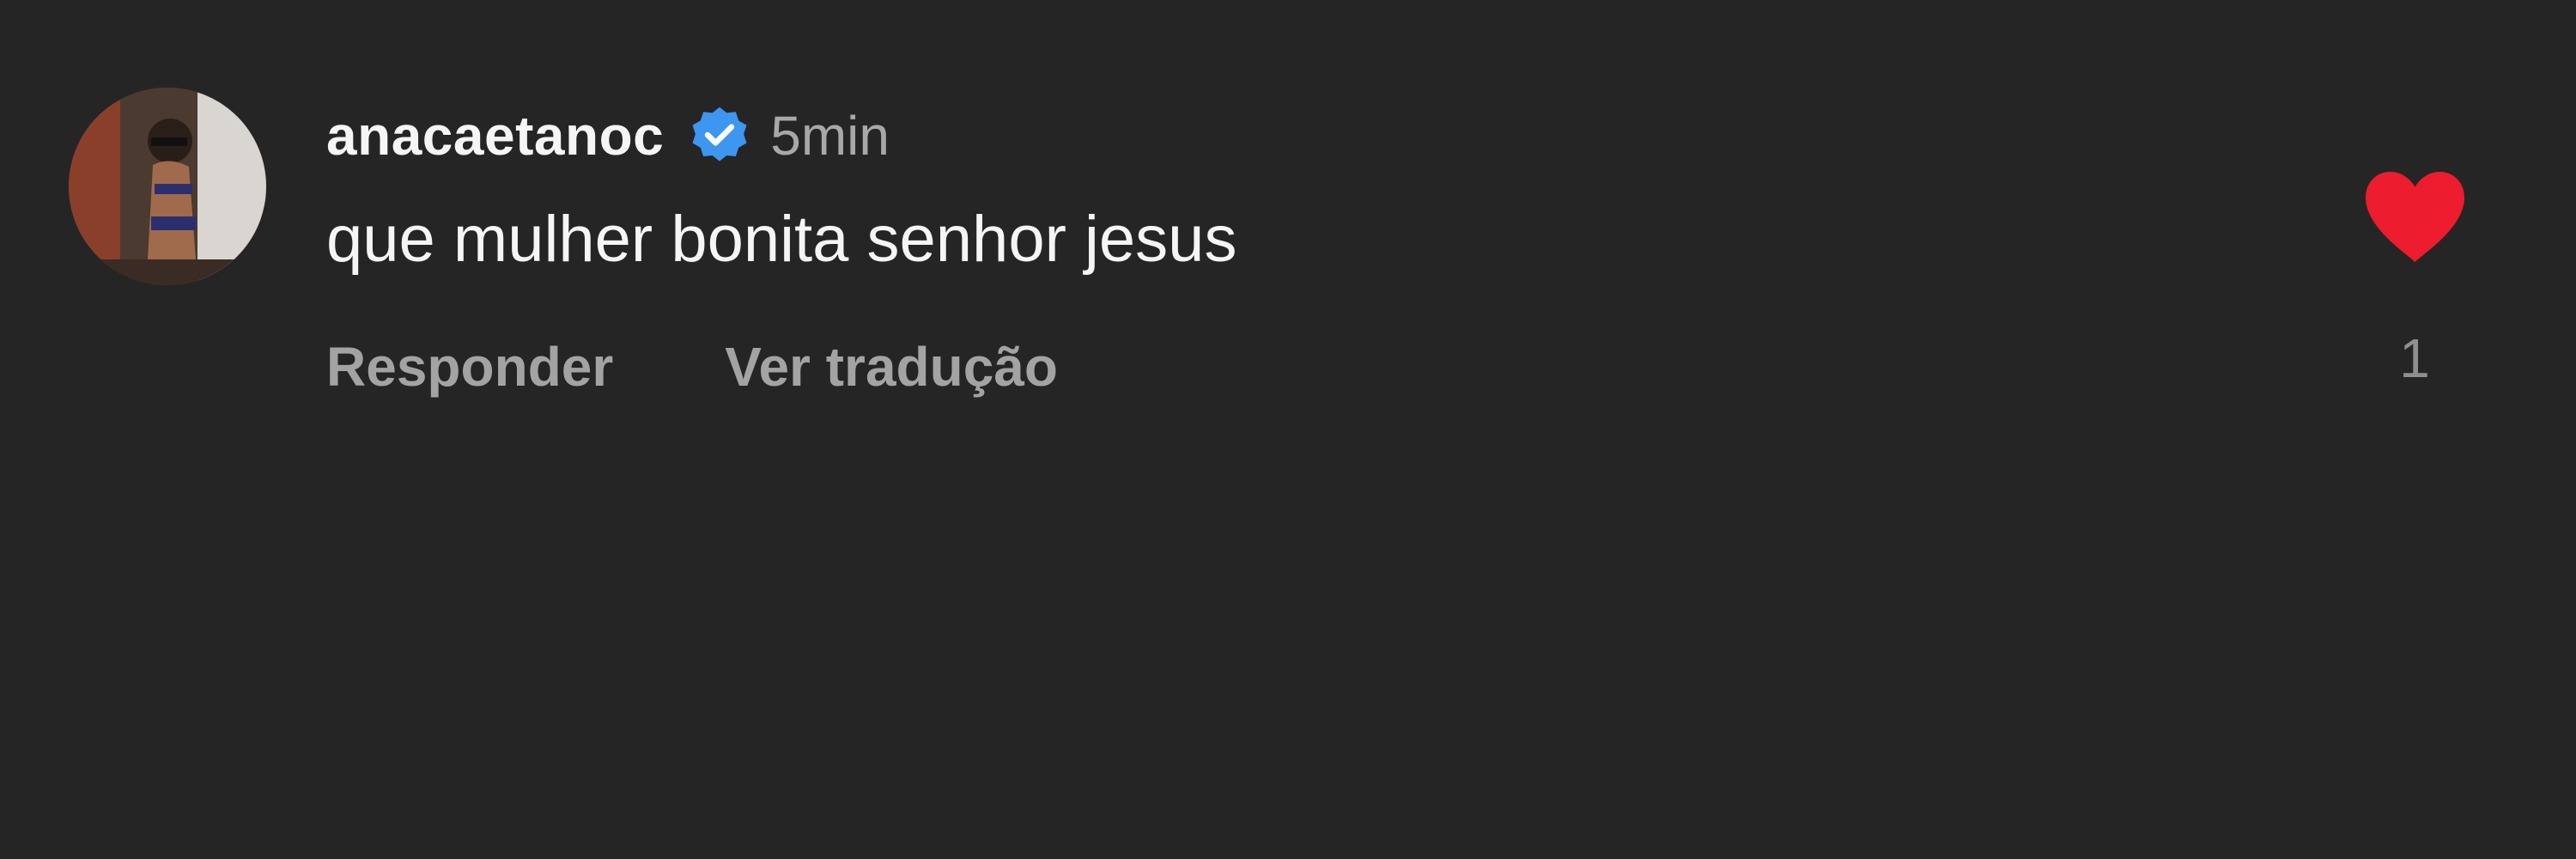  I want to click on avatar, so click(167, 186).